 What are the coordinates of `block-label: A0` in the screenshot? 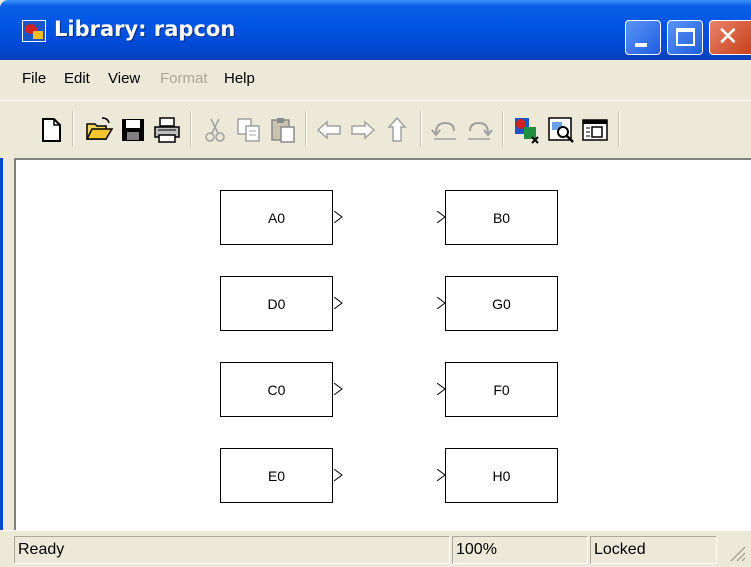 It's located at (276, 217).